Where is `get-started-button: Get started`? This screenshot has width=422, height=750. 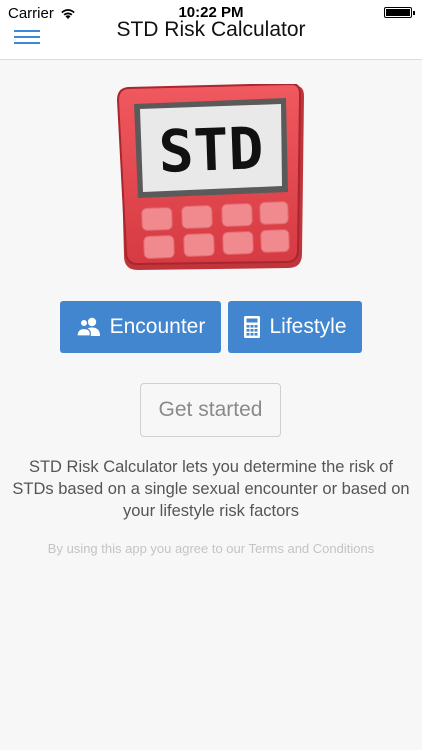
get-started-button: Get started is located at coordinates (210, 410).